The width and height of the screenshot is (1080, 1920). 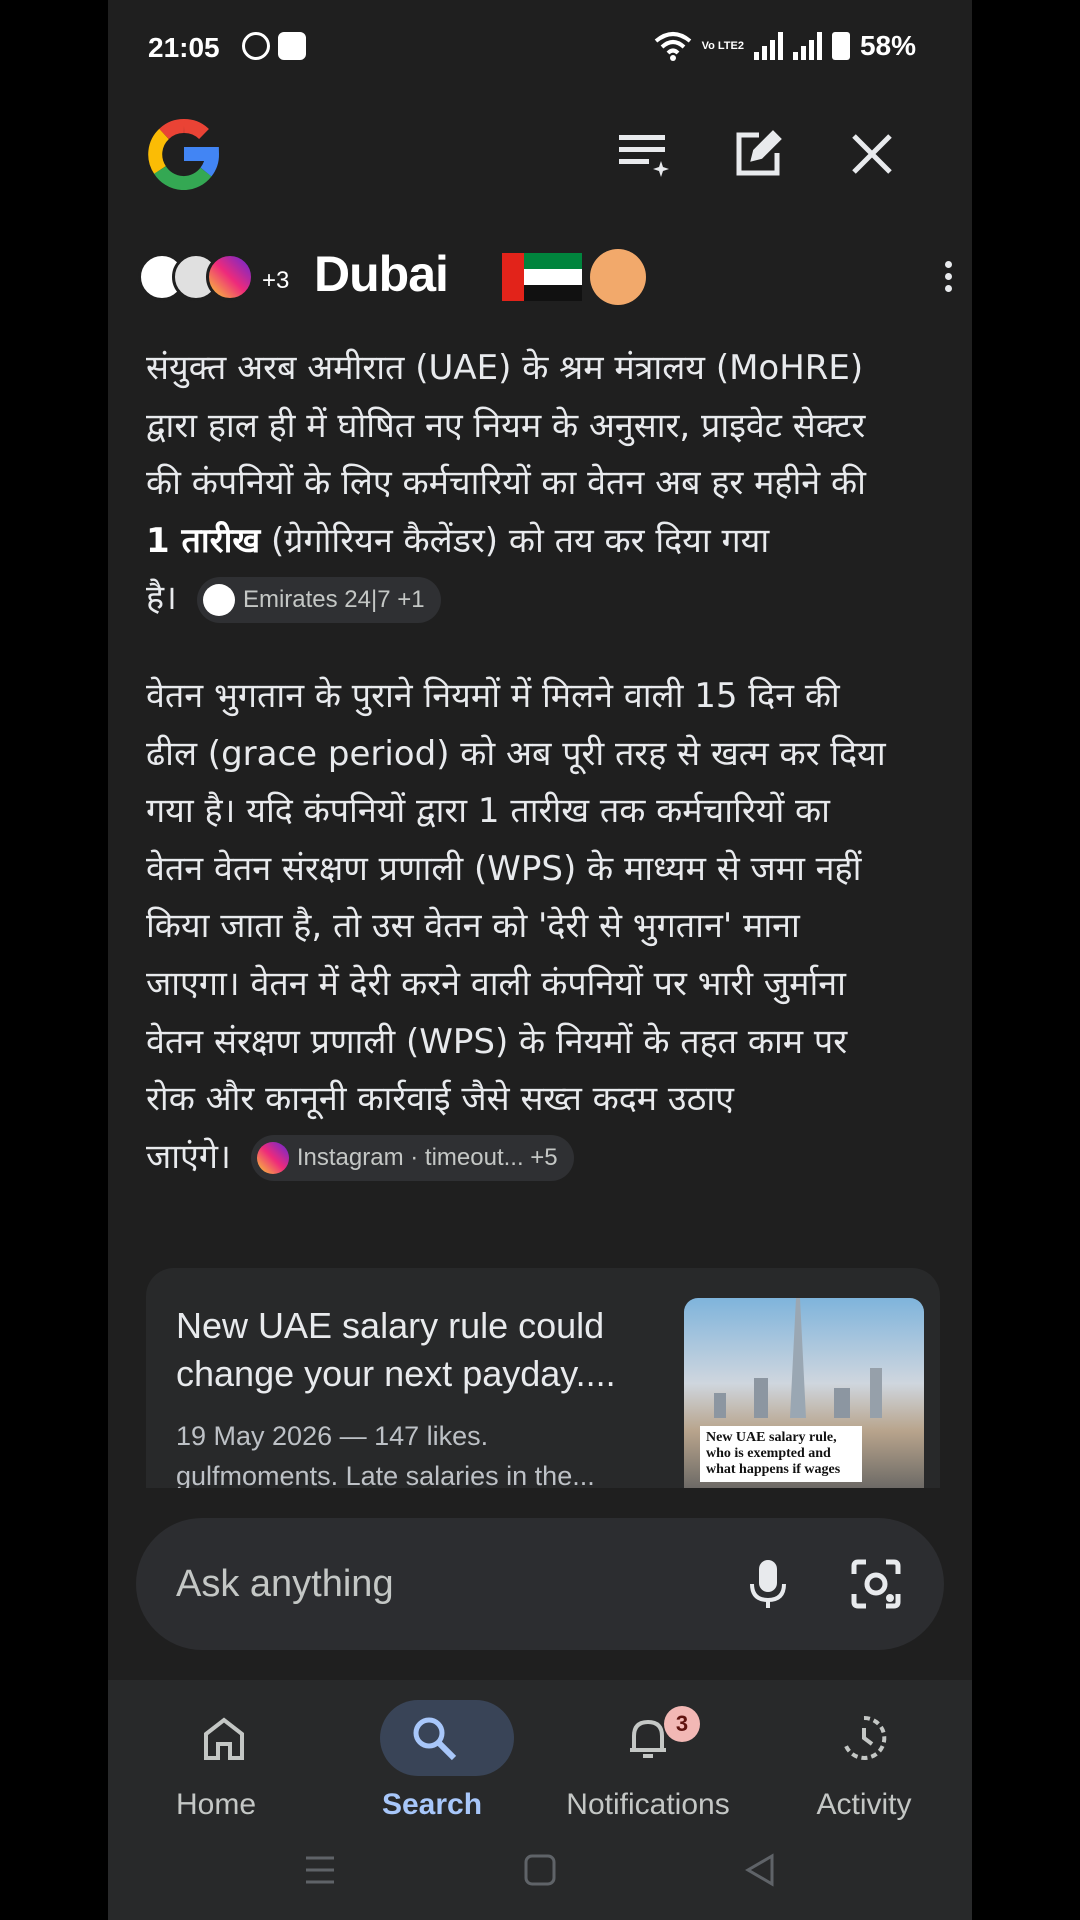 What do you see at coordinates (184, 154) in the screenshot?
I see `google-g-logo` at bounding box center [184, 154].